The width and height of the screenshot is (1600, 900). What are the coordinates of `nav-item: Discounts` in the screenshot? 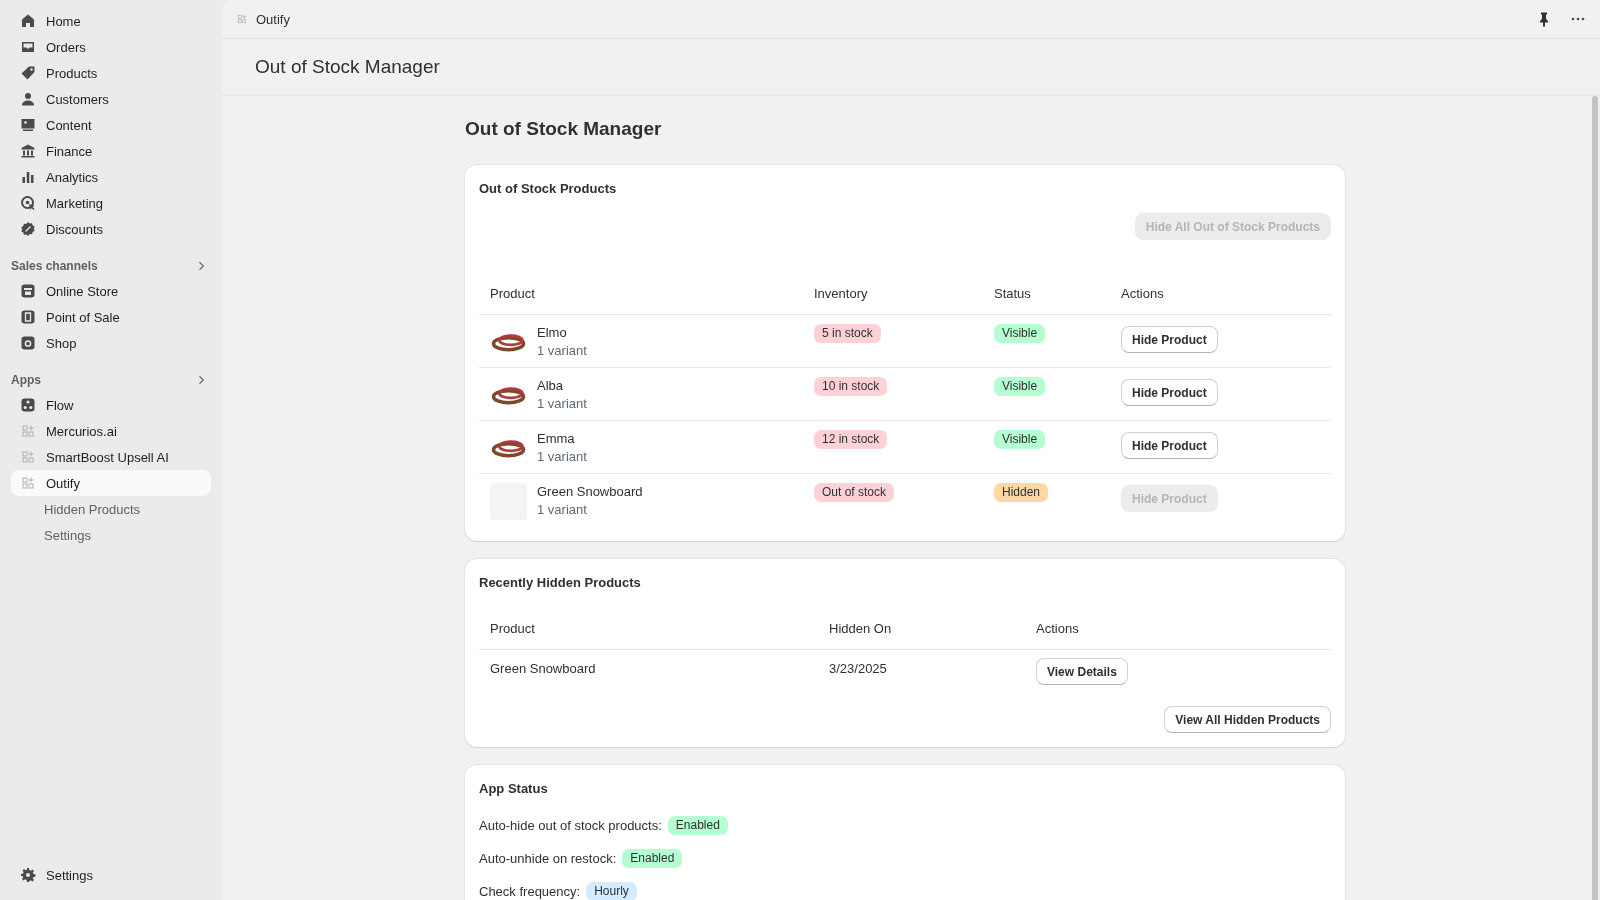 It's located at (57, 229).